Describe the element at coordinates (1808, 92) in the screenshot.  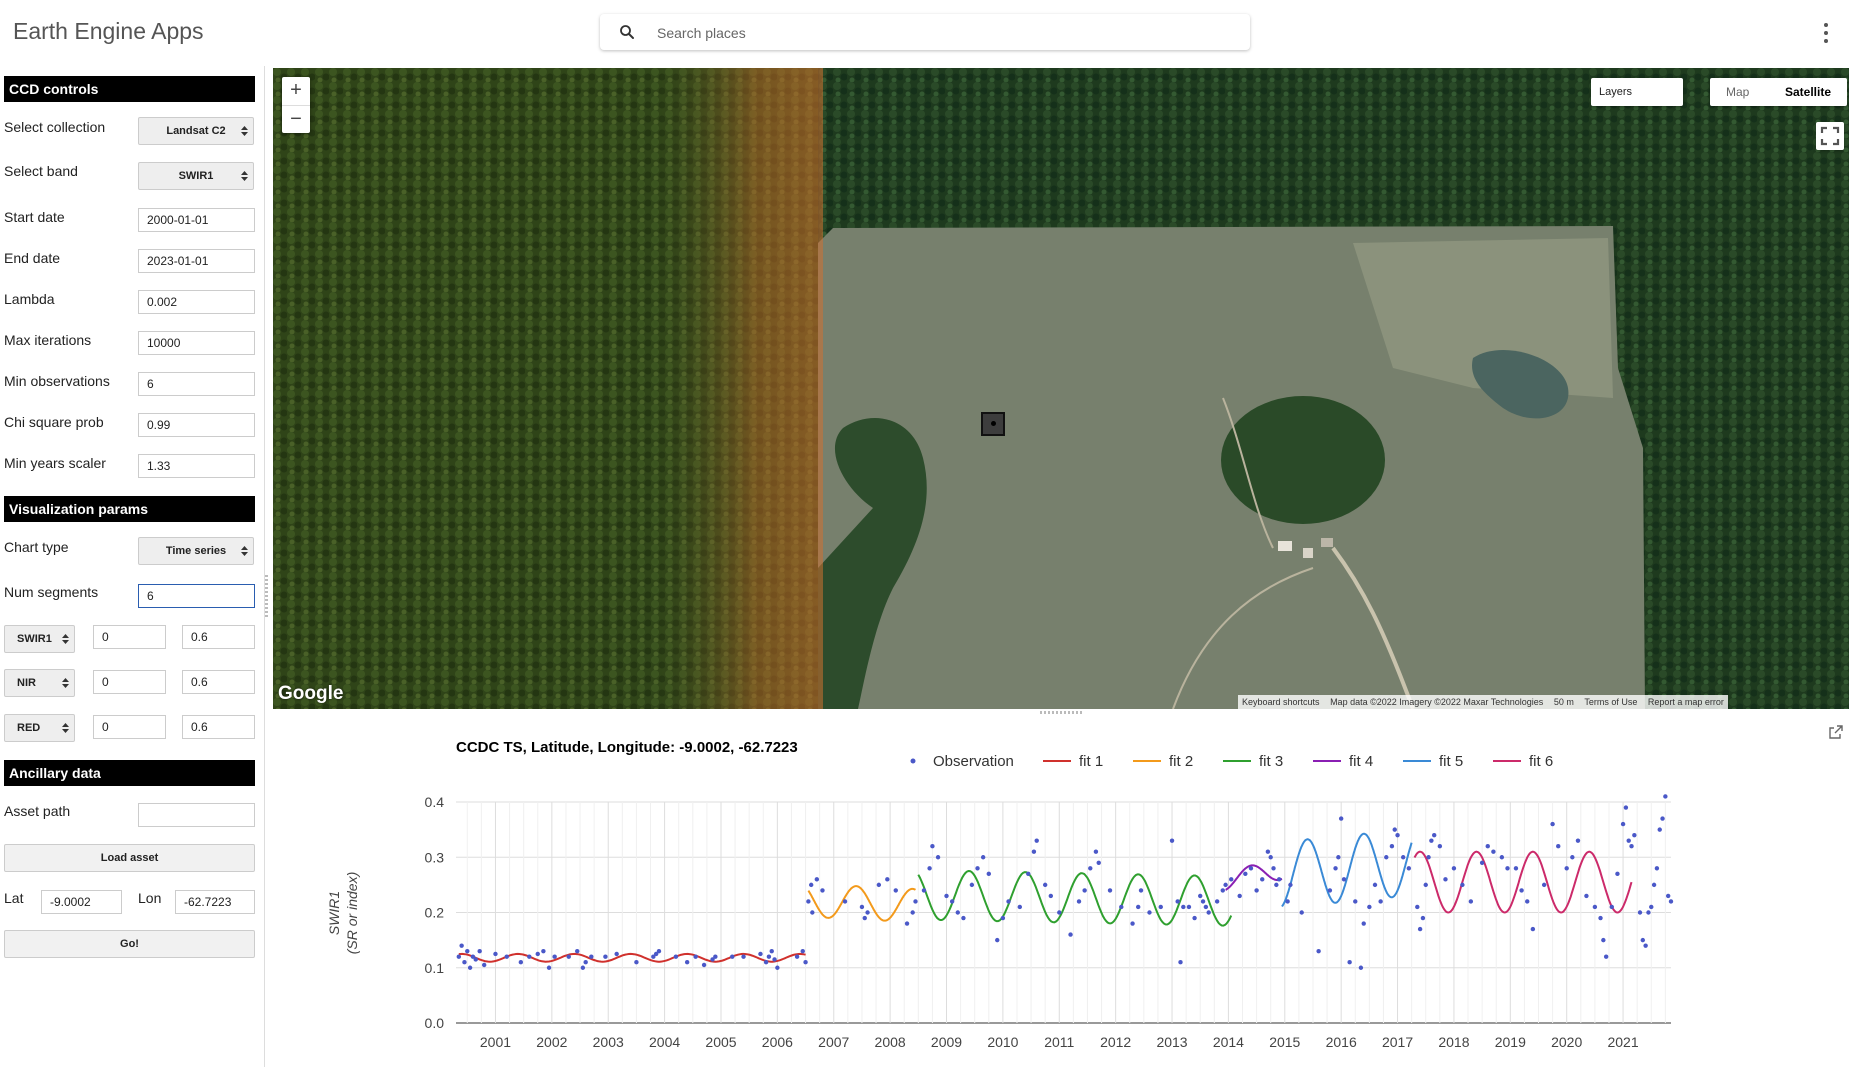
I see `map-type-satellite-button: Satellite` at that location.